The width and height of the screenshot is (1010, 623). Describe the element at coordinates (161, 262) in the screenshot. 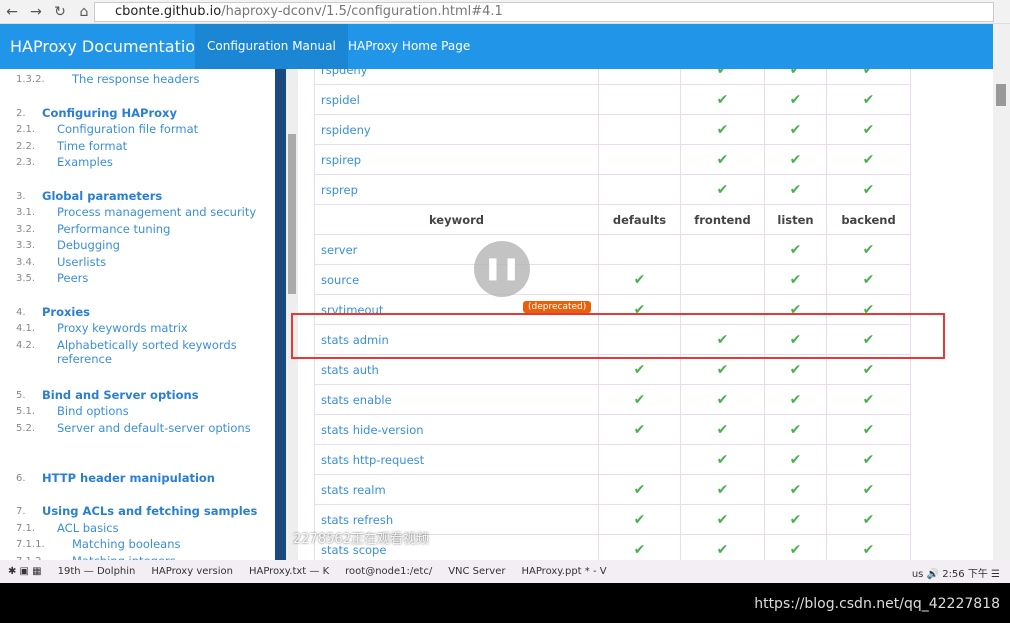

I see `toc-label: Userlists` at that location.